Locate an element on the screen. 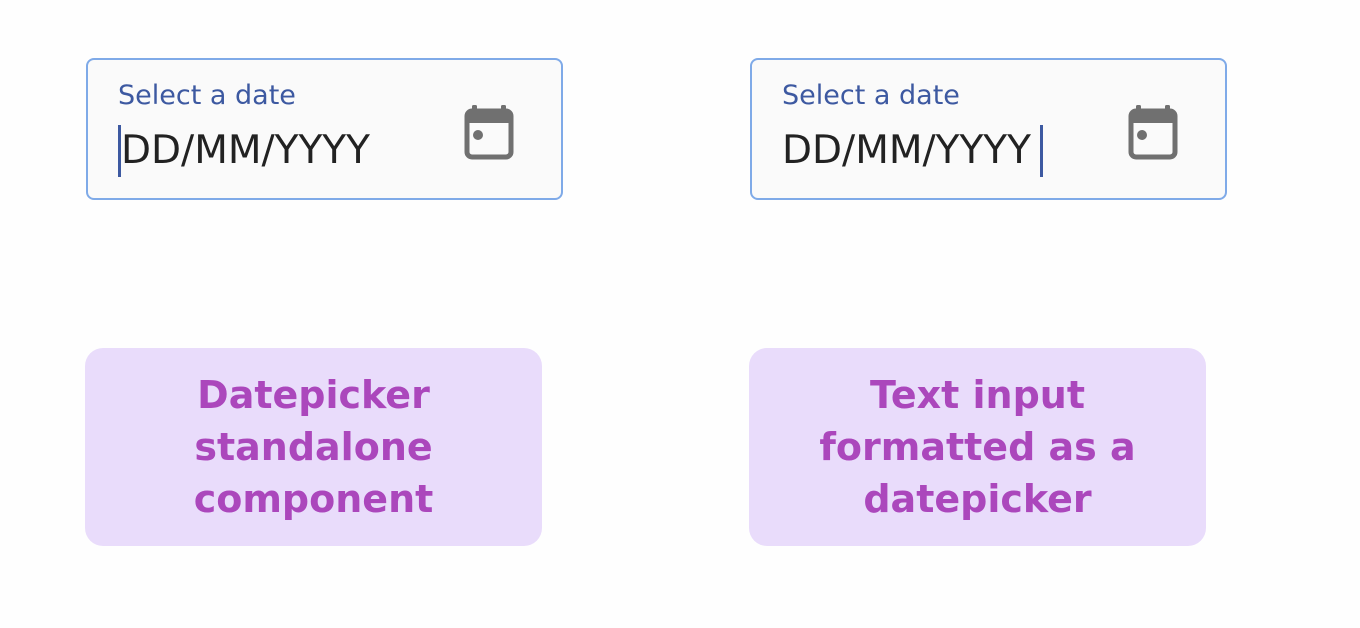  text-input-note: Text input formatted as a datepicker is located at coordinates (977, 447).